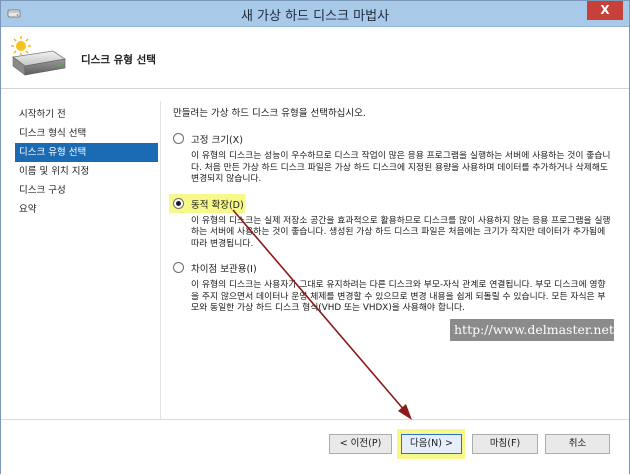  What do you see at coordinates (160, 260) in the screenshot?
I see `divider` at bounding box center [160, 260].